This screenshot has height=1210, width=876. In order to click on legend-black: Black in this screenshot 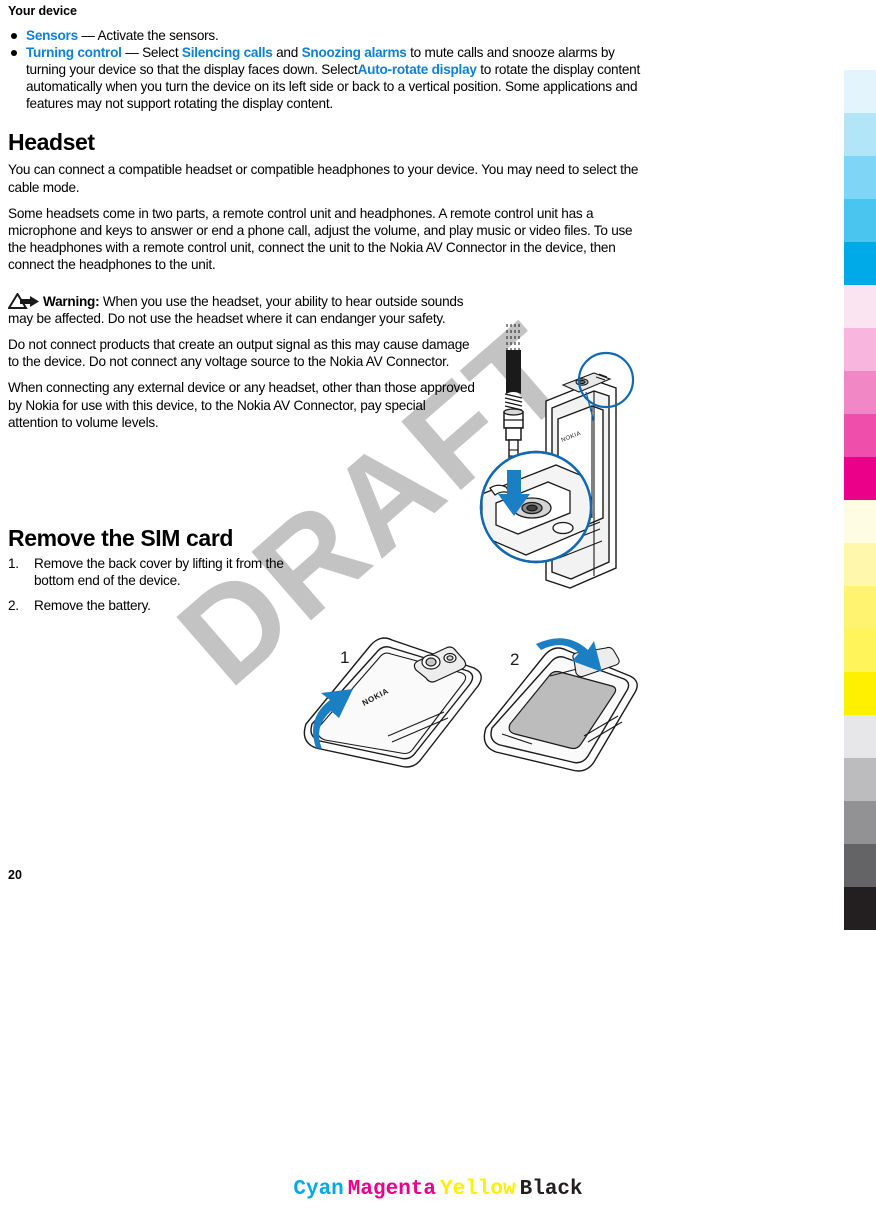, I will do `click(551, 1189)`.